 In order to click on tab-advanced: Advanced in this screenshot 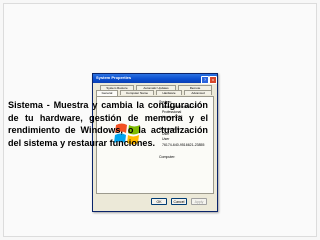, I will do `click(198, 92)`.